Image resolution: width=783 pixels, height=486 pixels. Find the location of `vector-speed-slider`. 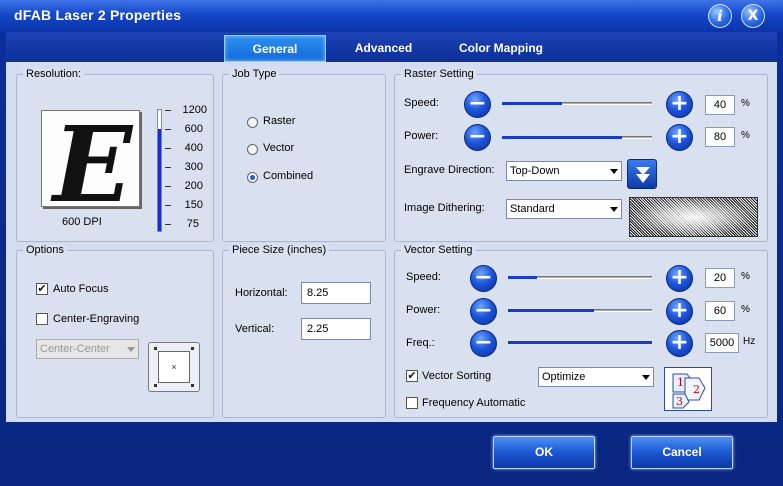

vector-speed-slider is located at coordinates (580, 277).